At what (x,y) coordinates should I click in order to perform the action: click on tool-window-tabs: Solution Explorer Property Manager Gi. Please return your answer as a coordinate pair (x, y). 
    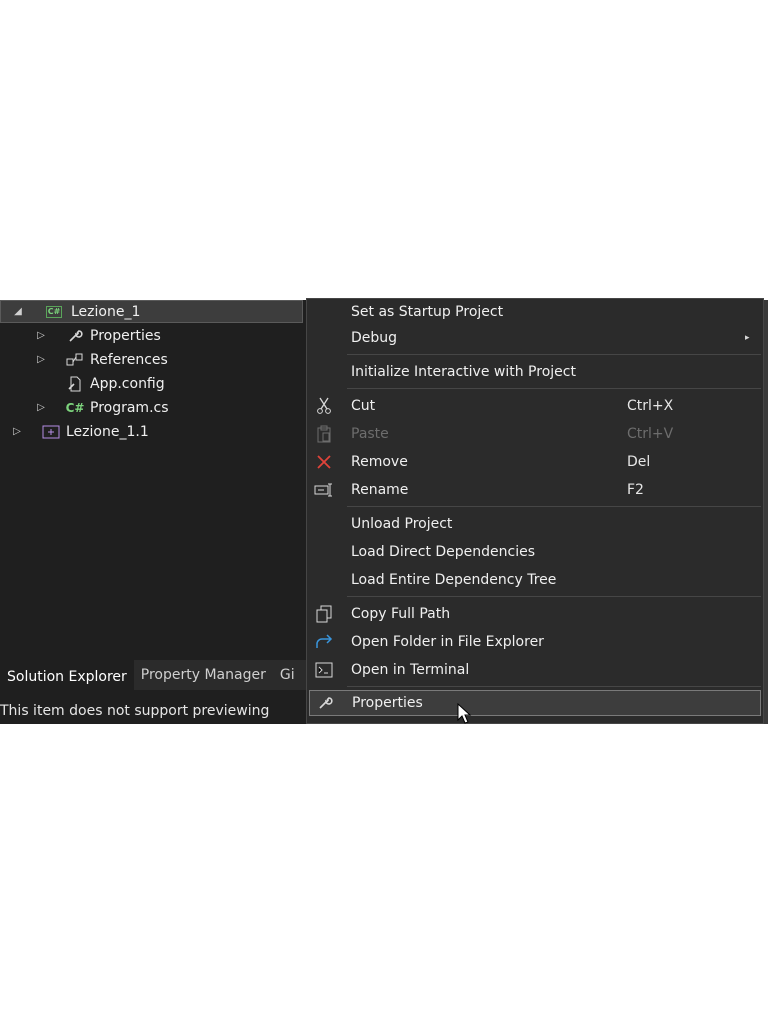
    Looking at the image, I should click on (154, 676).